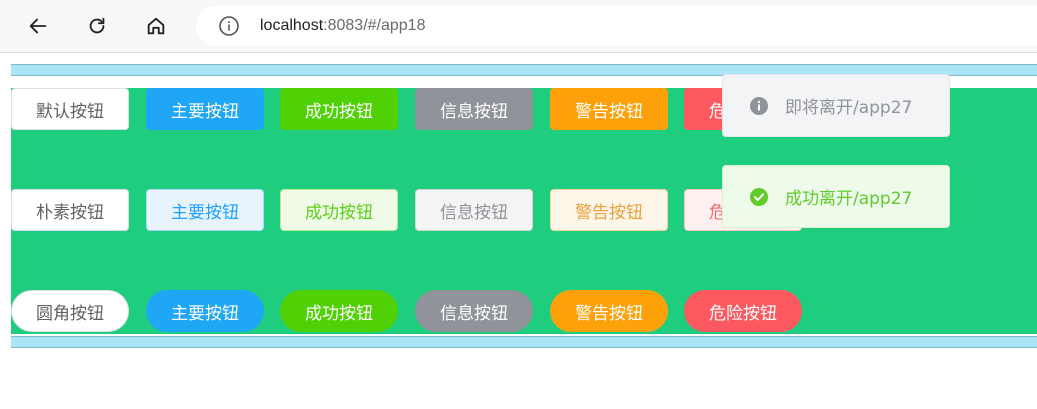 Image resolution: width=1037 pixels, height=409 pixels. Describe the element at coordinates (374, 25) in the screenshot. I see `url-path: :8083/#/app18` at that location.